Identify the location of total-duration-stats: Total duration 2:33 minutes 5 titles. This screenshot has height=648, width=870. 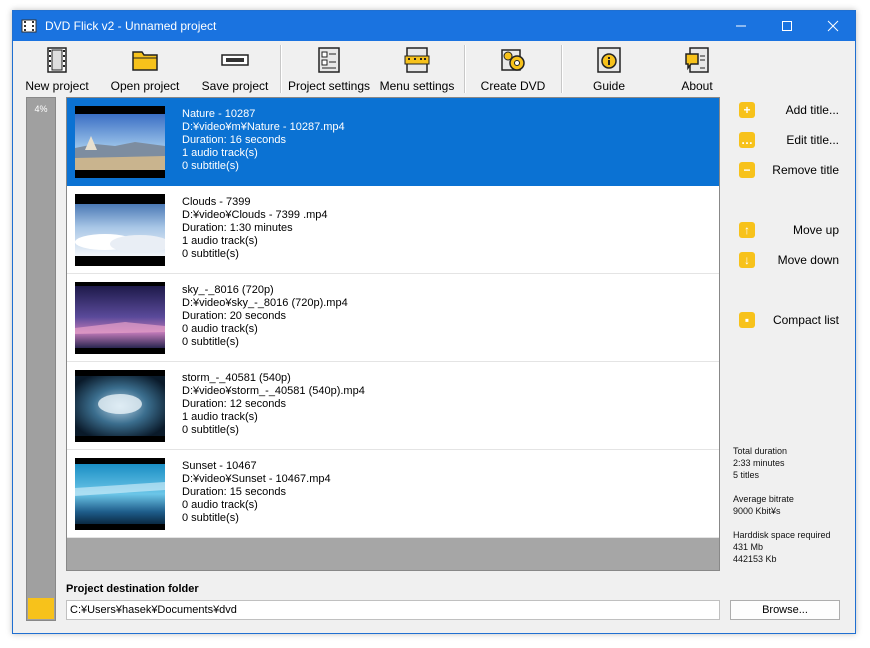
(760, 463).